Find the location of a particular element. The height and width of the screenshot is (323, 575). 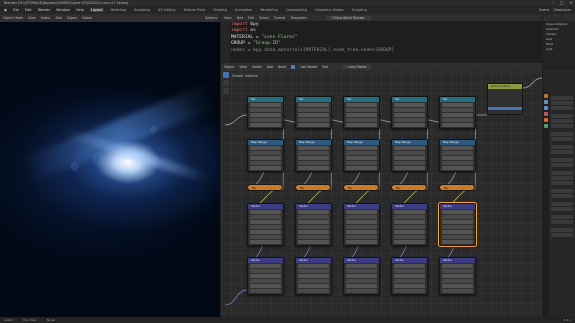

text-menu-select: Select is located at coordinates (264, 18).